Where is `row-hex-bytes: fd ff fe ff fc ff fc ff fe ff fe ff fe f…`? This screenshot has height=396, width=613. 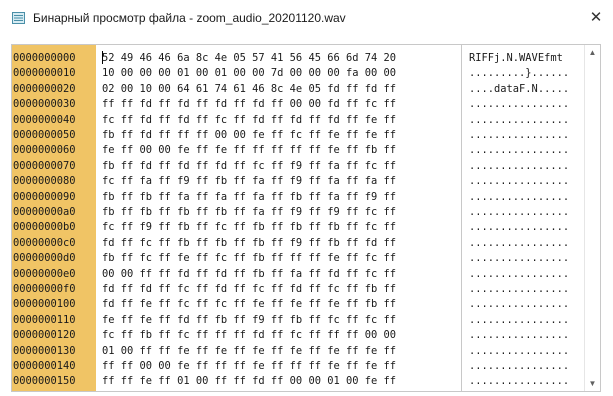 row-hex-bytes: fd ff fe ff fc ff fc ff fe ff fe ff fe f… is located at coordinates (249, 304).